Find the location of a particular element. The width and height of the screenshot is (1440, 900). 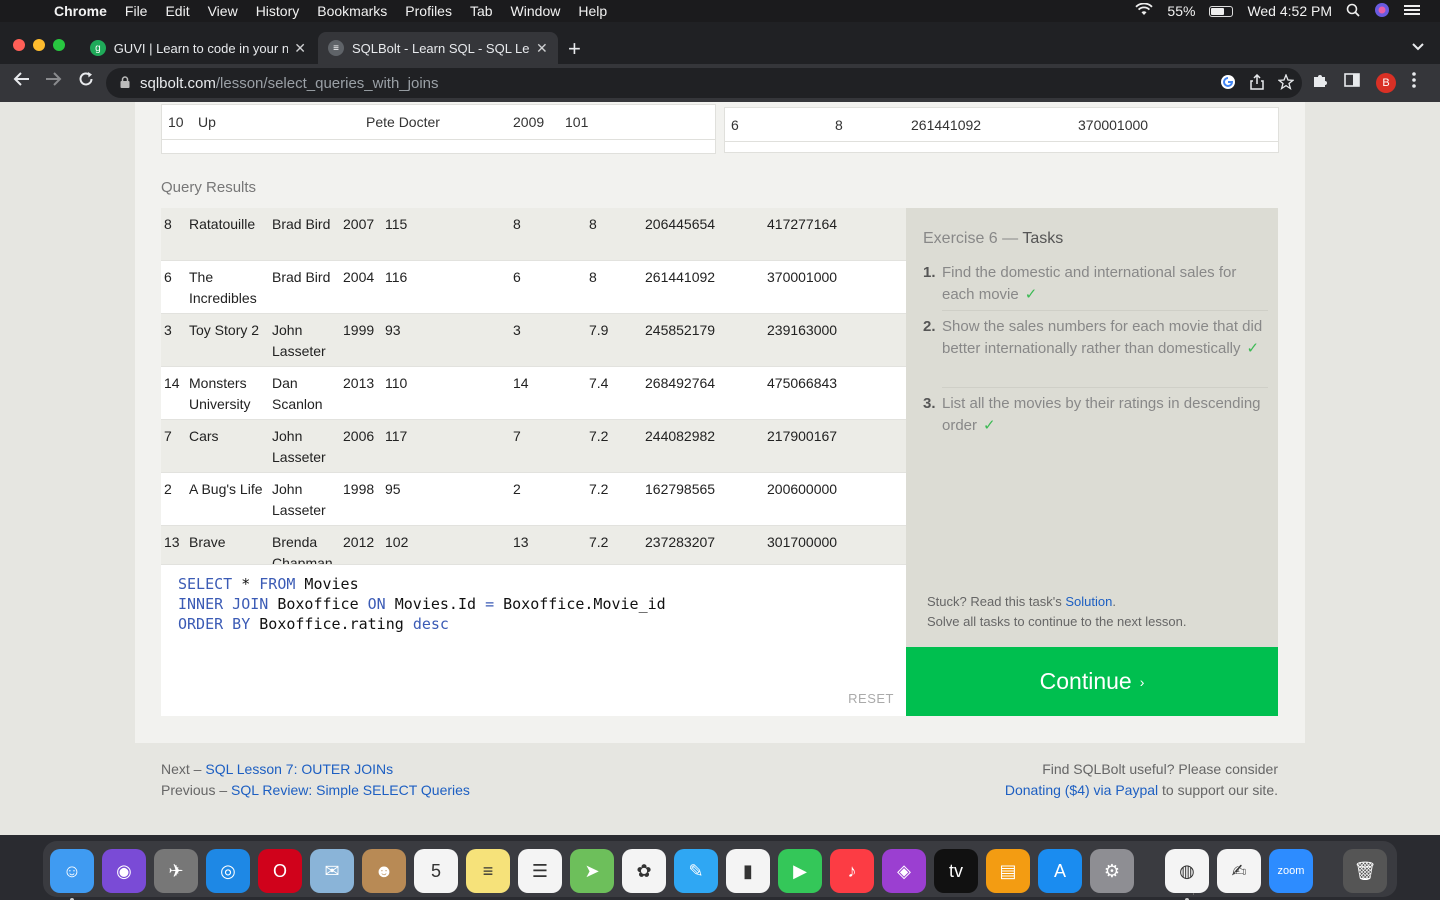

table-cell-rating: 7.2 is located at coordinates (599, 542).